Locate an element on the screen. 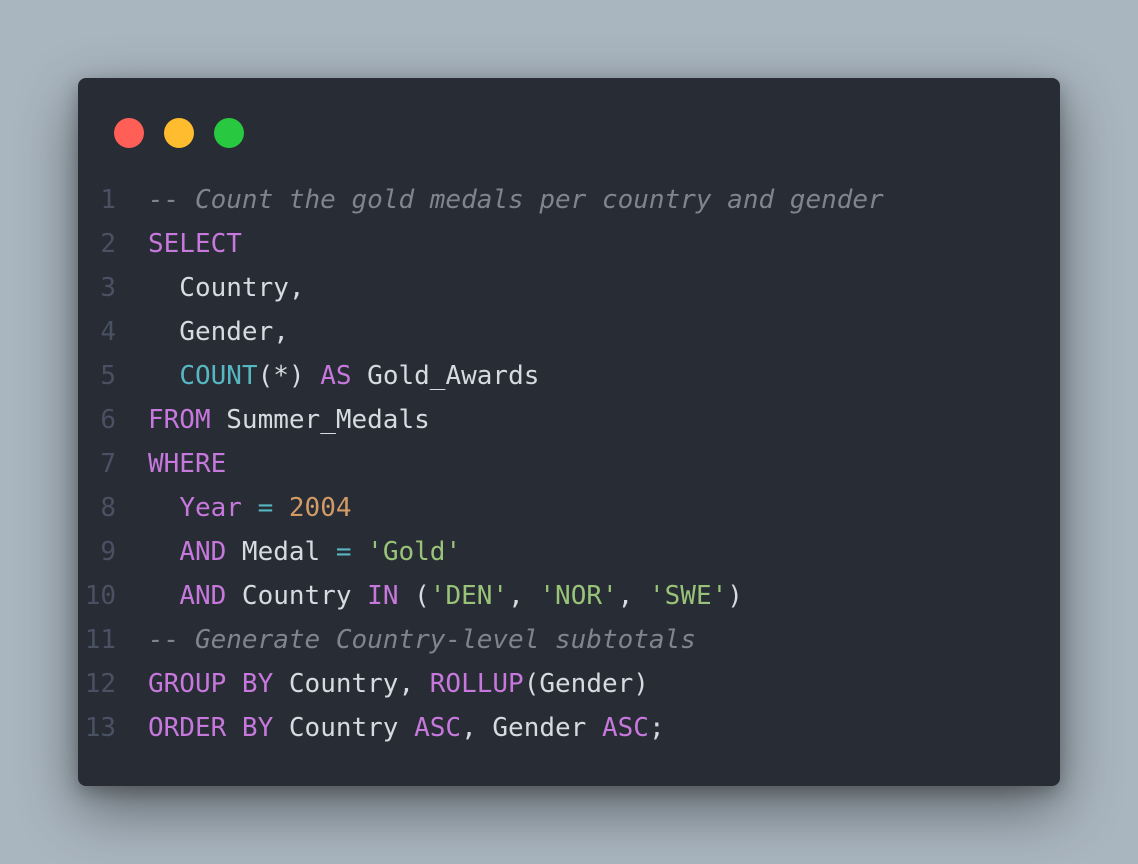 The height and width of the screenshot is (864, 1138). code-text: Country, is located at coordinates (226, 288).